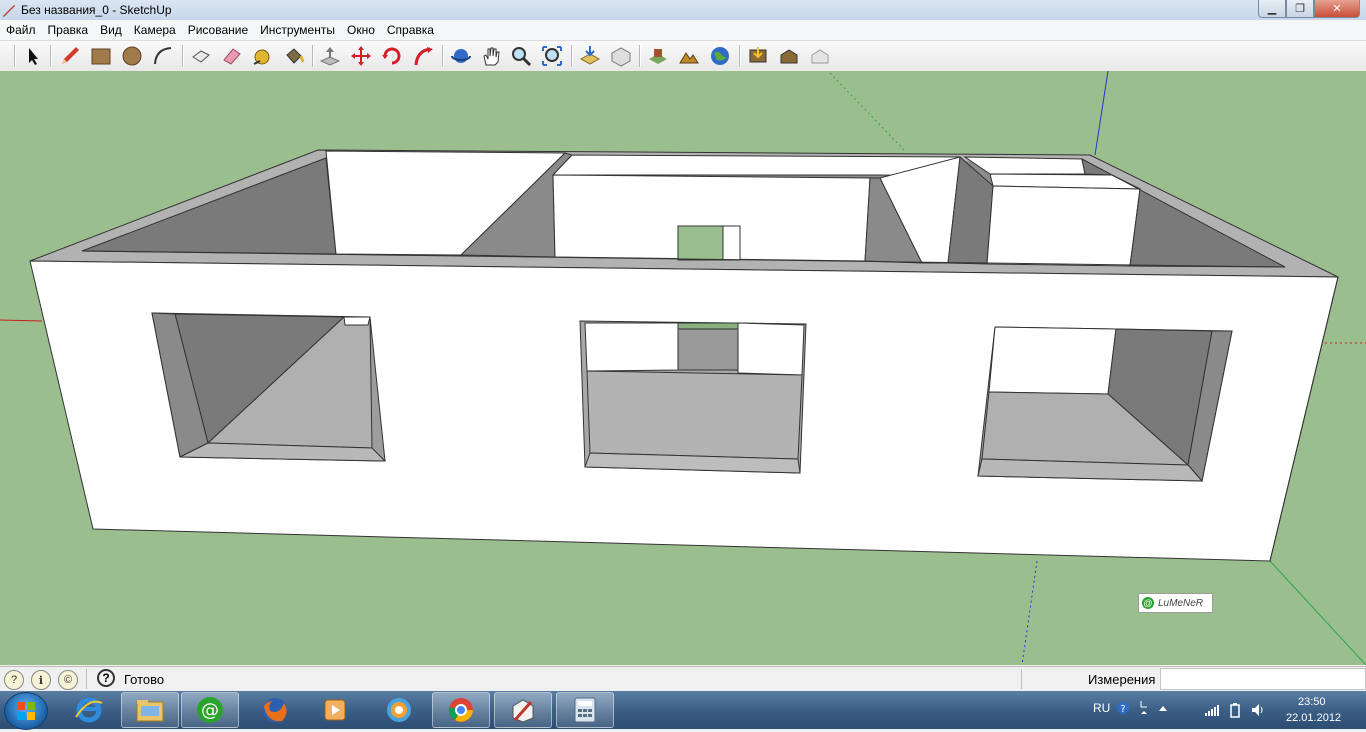 This screenshot has height=732, width=1366. What do you see at coordinates (683, 678) in the screenshot?
I see `status-bar: ? ℹ © ? Готово Измерения` at bounding box center [683, 678].